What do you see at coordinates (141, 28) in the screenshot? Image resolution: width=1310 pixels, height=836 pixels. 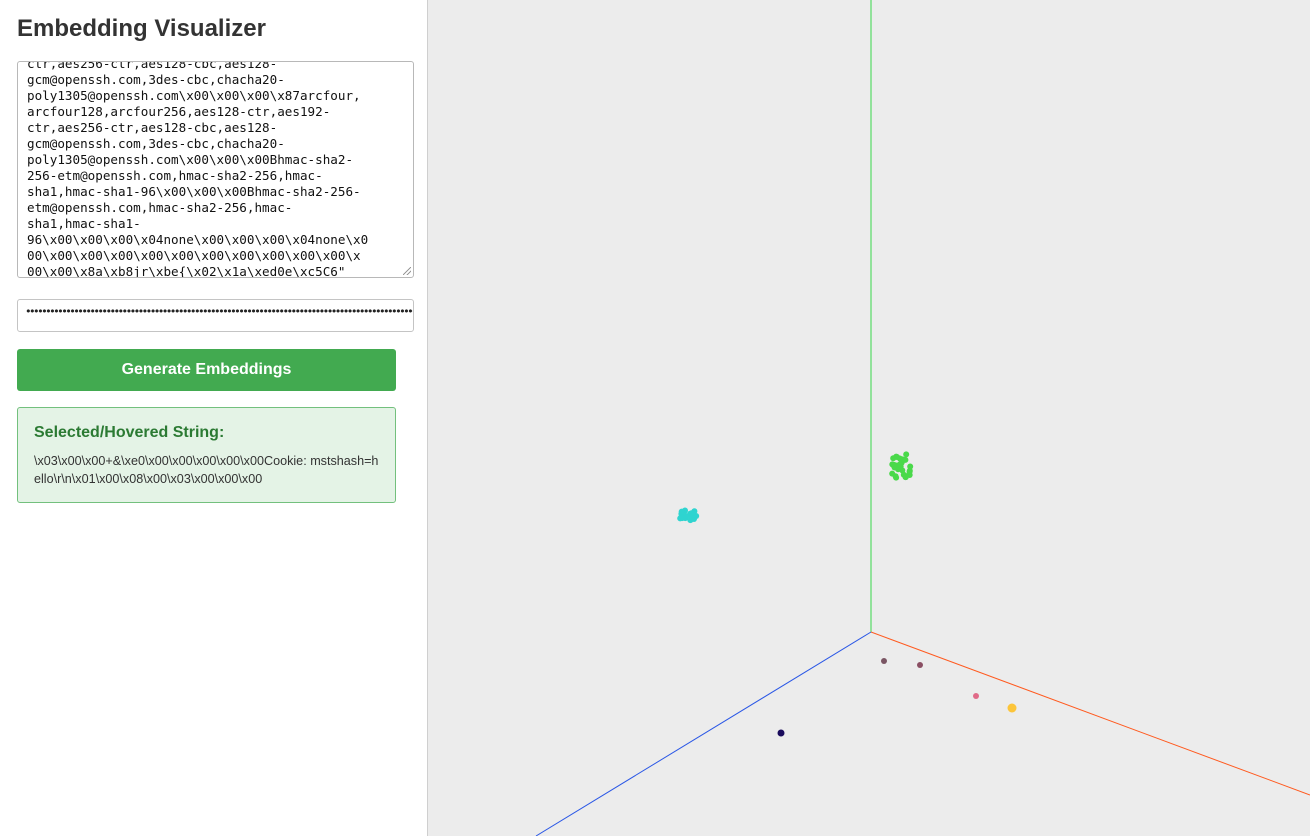 I see `page-title: Embedding Visualizer` at bounding box center [141, 28].